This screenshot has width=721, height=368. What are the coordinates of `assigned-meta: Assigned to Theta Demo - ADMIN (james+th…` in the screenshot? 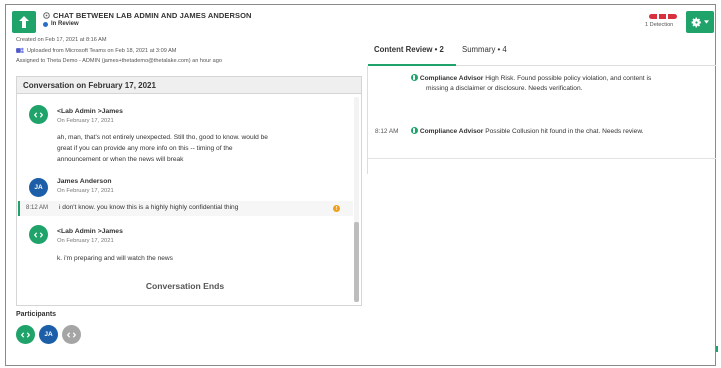 It's located at (119, 61).